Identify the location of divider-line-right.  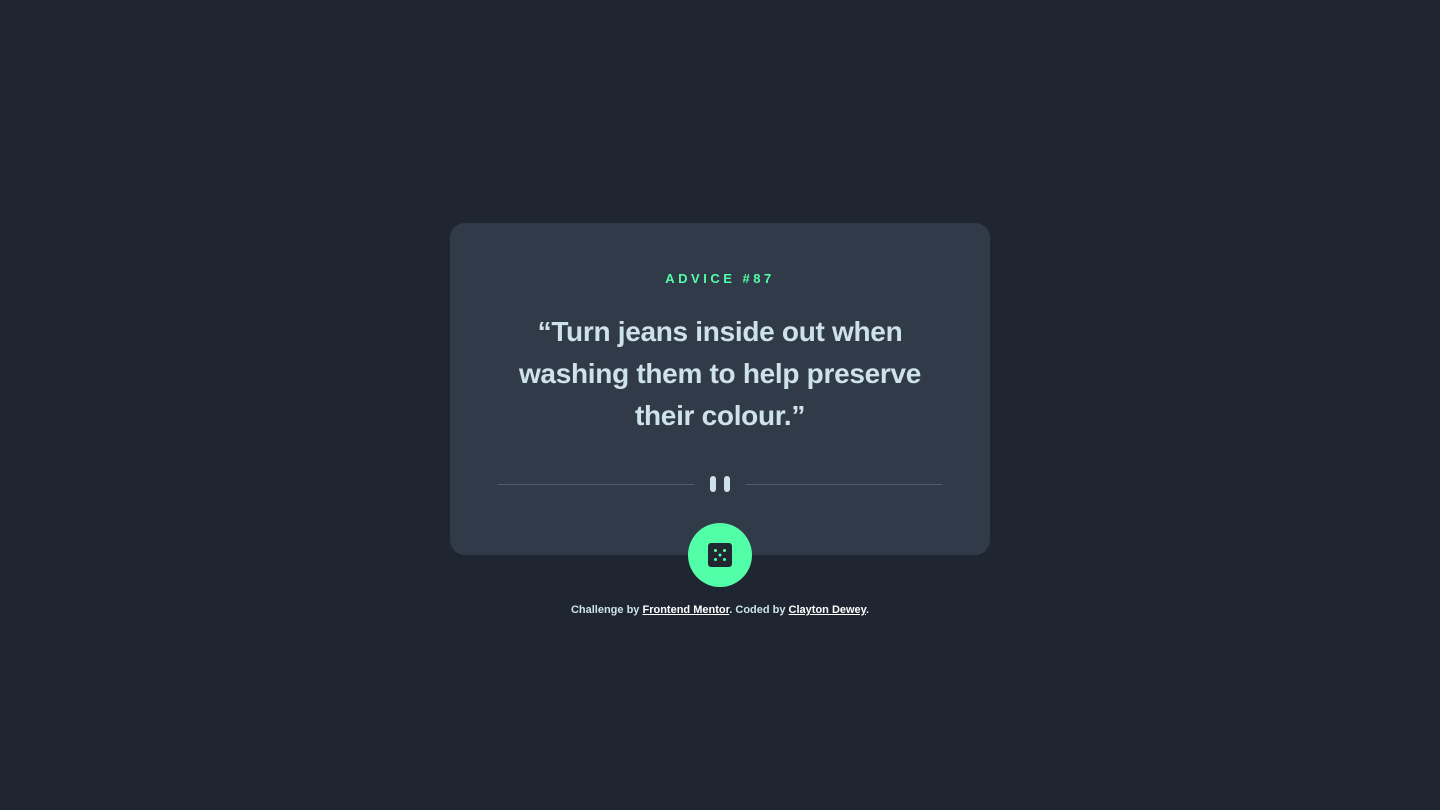
(844, 484).